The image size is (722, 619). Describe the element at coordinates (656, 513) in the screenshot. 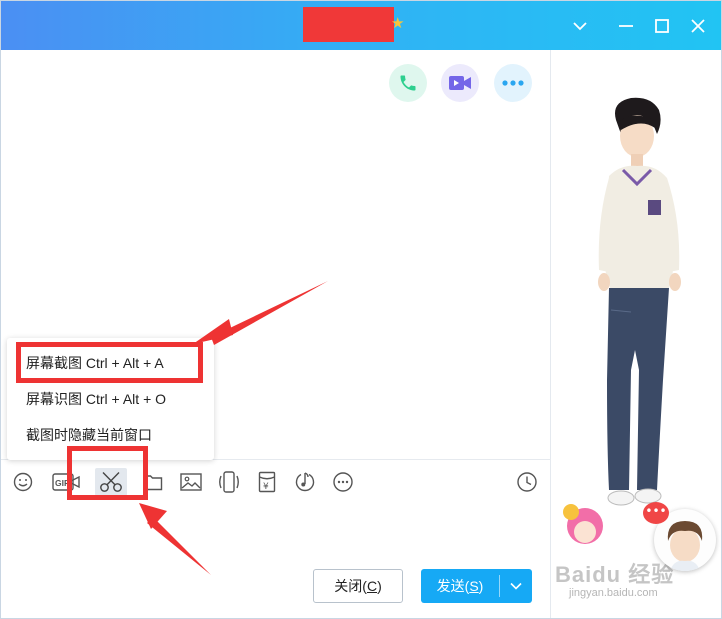

I see `chat-bubble-badge: •••` at that location.